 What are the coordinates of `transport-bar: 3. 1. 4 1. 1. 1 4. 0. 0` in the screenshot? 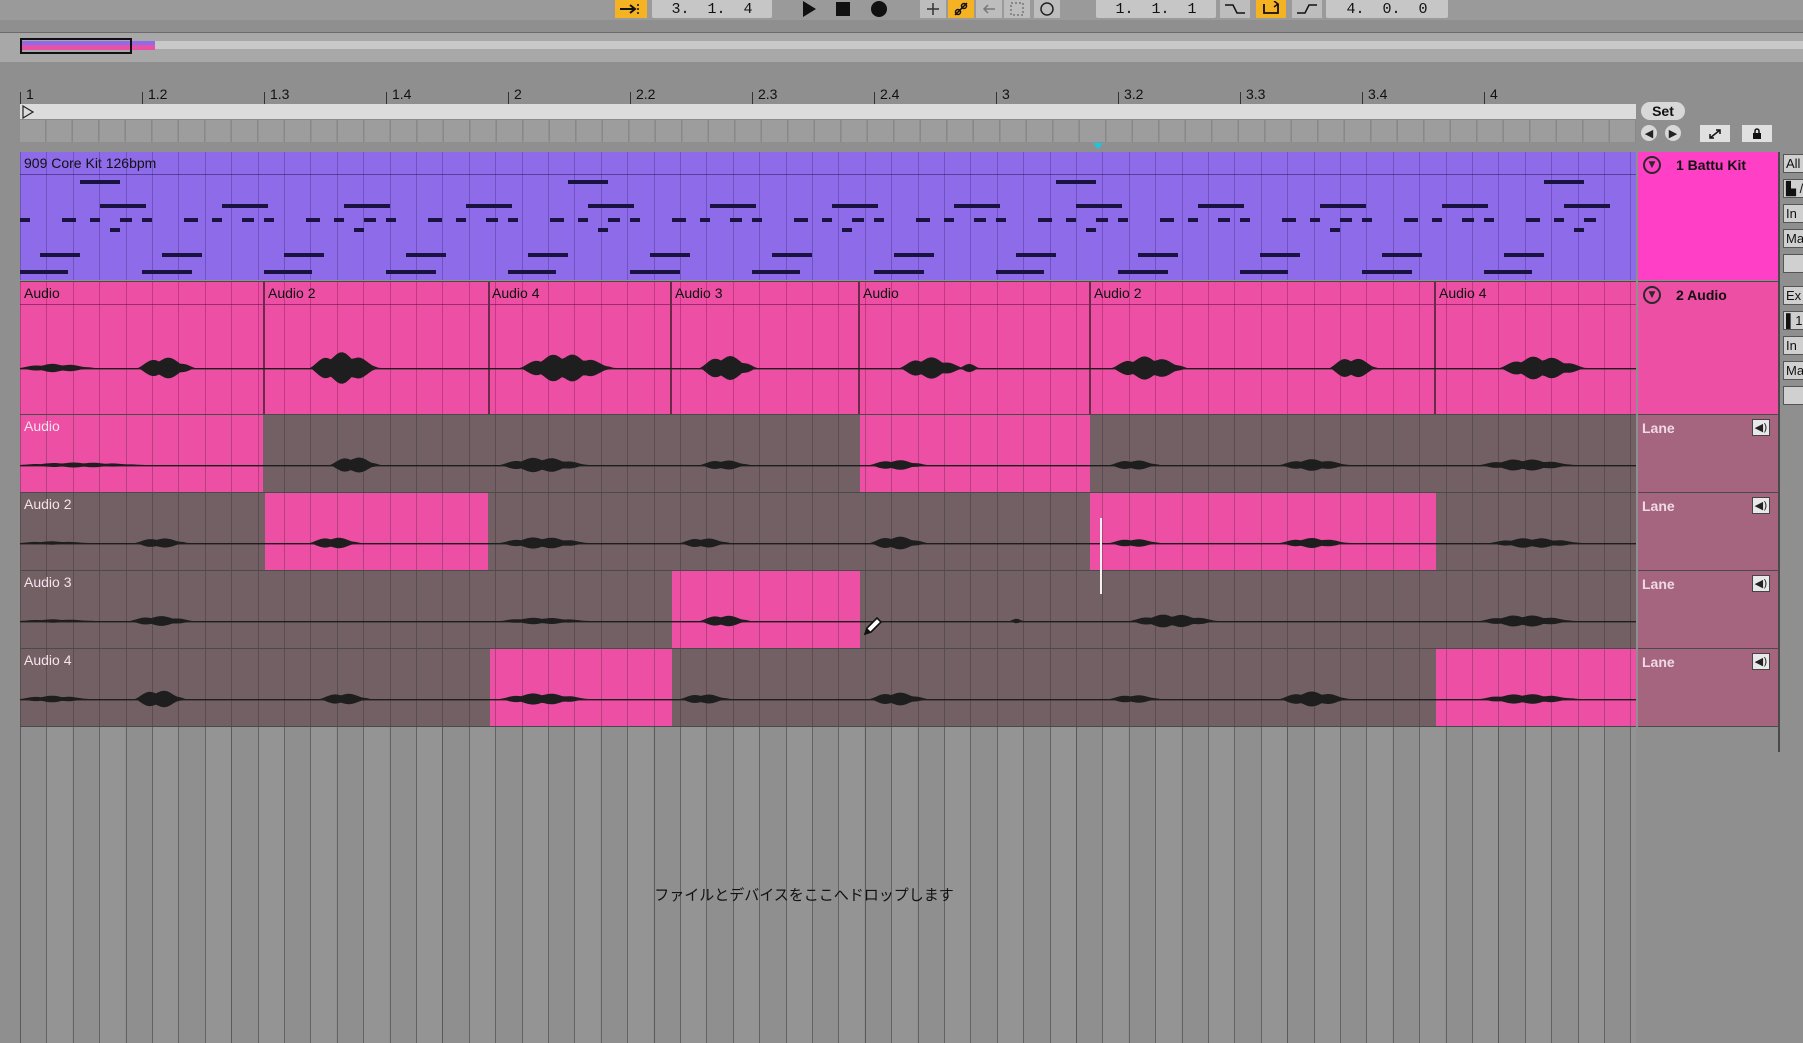 It's located at (901, 10).